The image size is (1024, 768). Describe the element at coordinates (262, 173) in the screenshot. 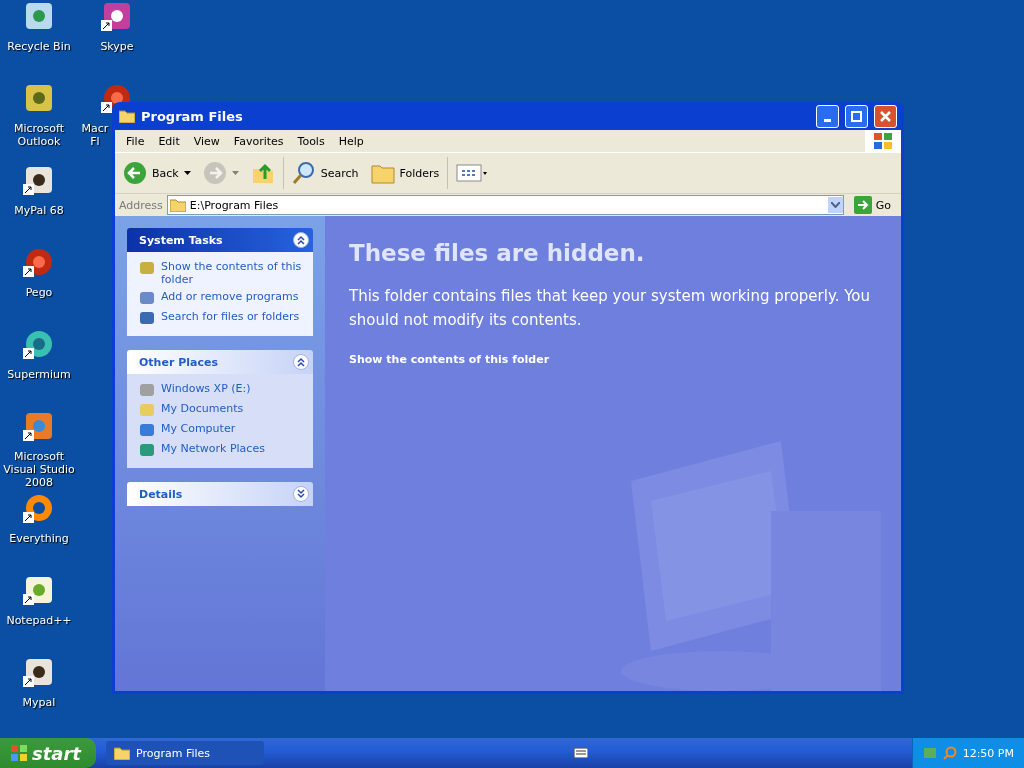

I see `up-folder-icon` at that location.